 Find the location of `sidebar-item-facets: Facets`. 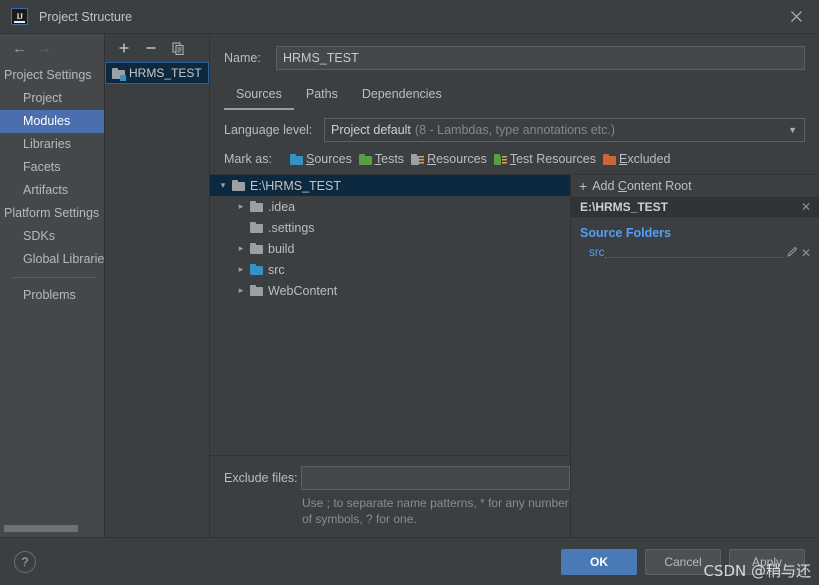

sidebar-item-facets: Facets is located at coordinates (52, 167).